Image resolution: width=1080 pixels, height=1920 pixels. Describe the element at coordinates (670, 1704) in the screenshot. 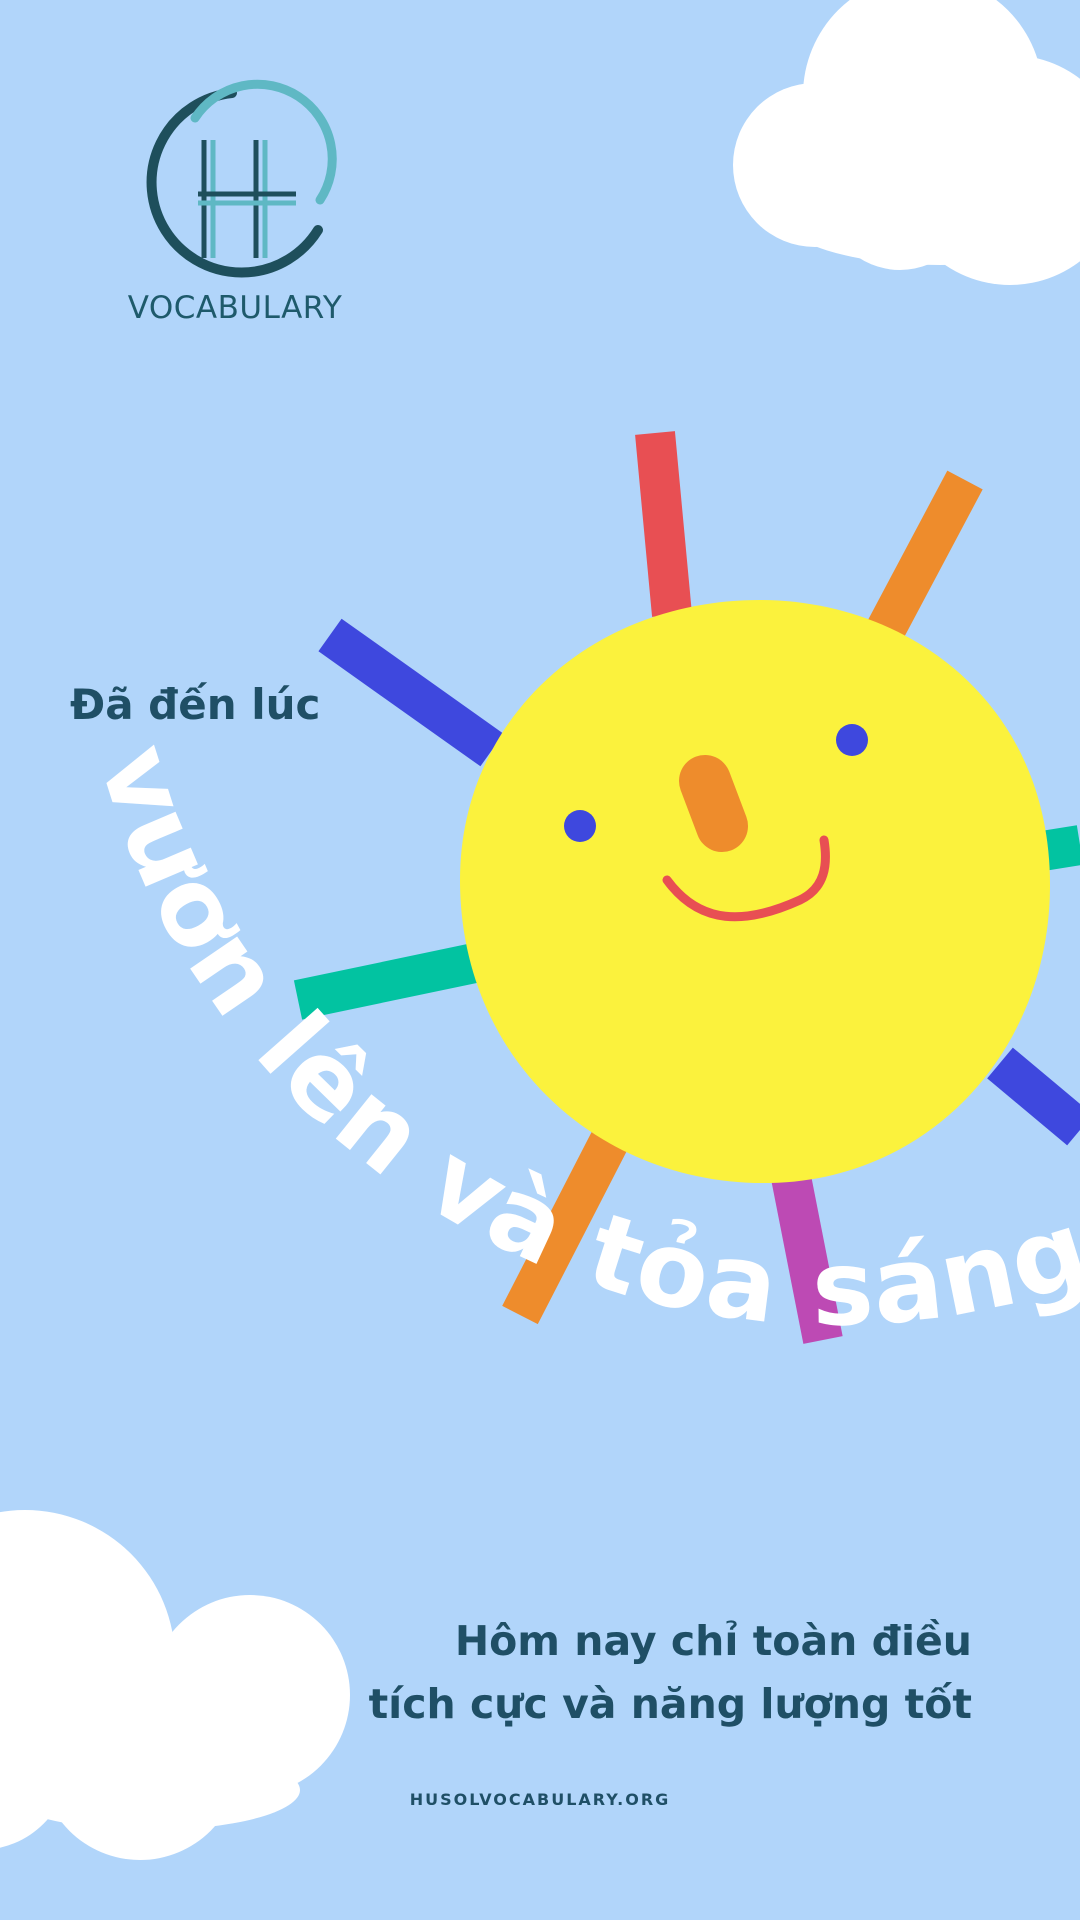

I see `tagline-line-2: tích cực và năng lượng tốt` at that location.